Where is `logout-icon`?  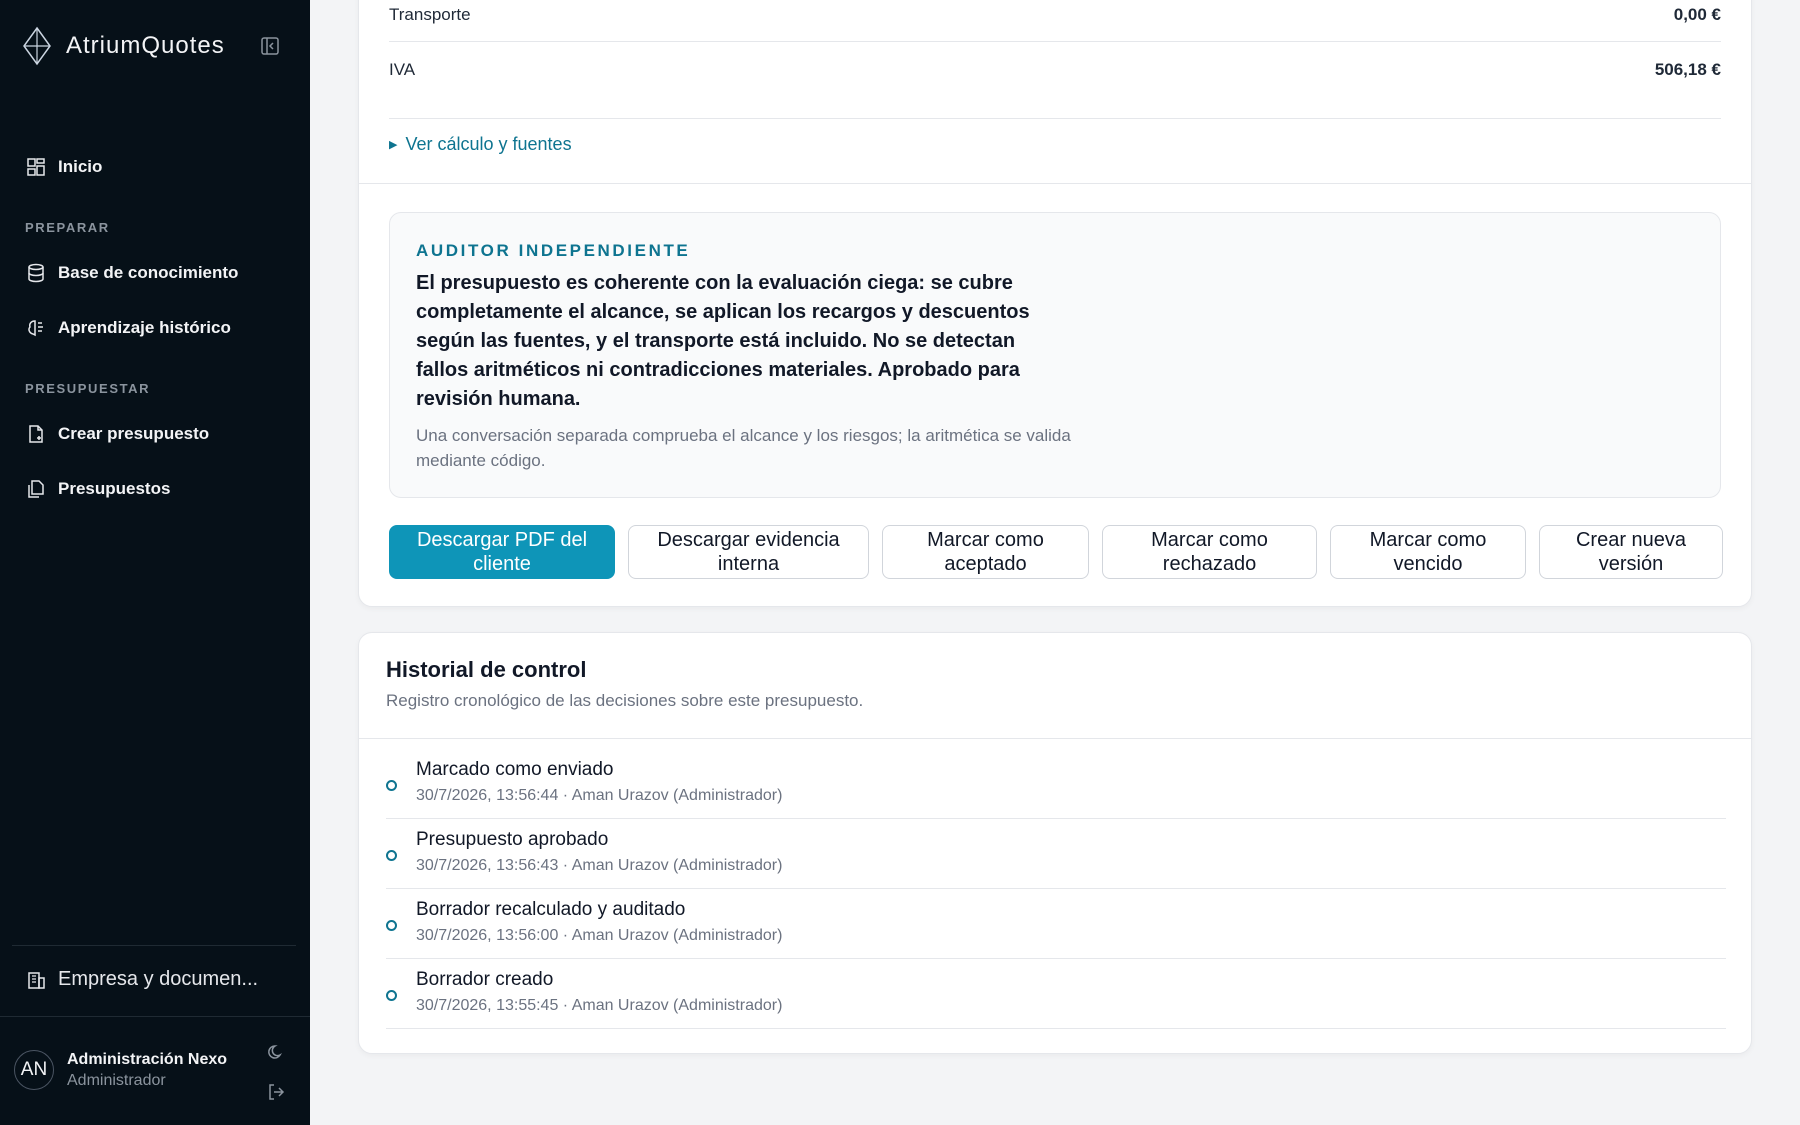
logout-icon is located at coordinates (276, 1092).